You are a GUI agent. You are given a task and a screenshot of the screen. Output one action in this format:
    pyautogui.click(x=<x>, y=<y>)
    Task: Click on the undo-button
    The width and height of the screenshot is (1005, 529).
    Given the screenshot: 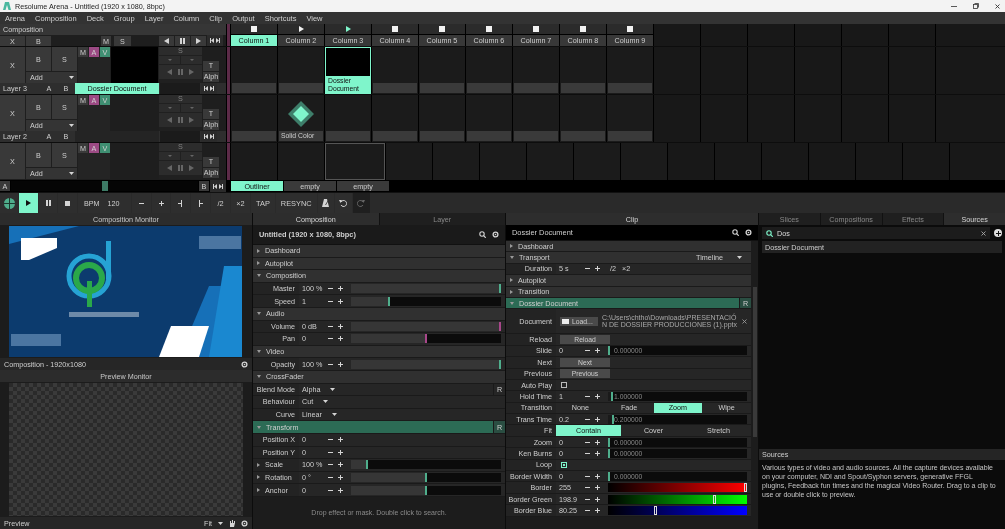 What is the action you would take?
    pyautogui.click(x=343, y=203)
    